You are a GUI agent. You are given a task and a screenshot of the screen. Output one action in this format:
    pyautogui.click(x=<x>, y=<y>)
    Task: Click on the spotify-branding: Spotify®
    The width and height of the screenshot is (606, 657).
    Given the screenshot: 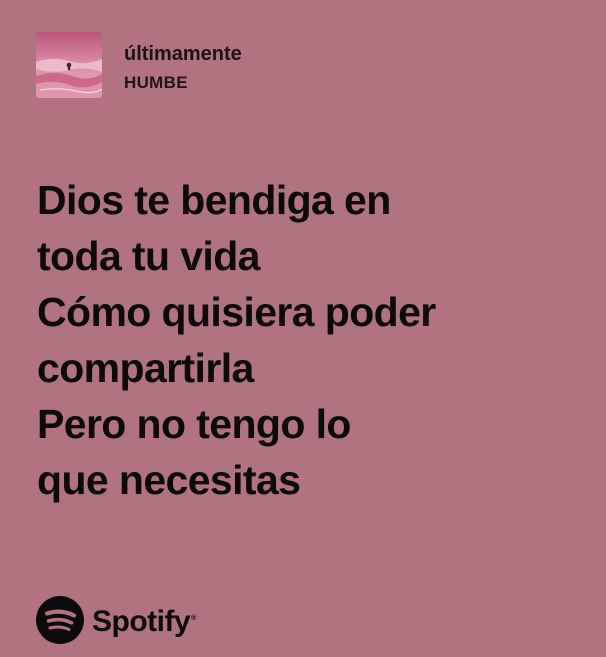 What is the action you would take?
    pyautogui.click(x=116, y=620)
    